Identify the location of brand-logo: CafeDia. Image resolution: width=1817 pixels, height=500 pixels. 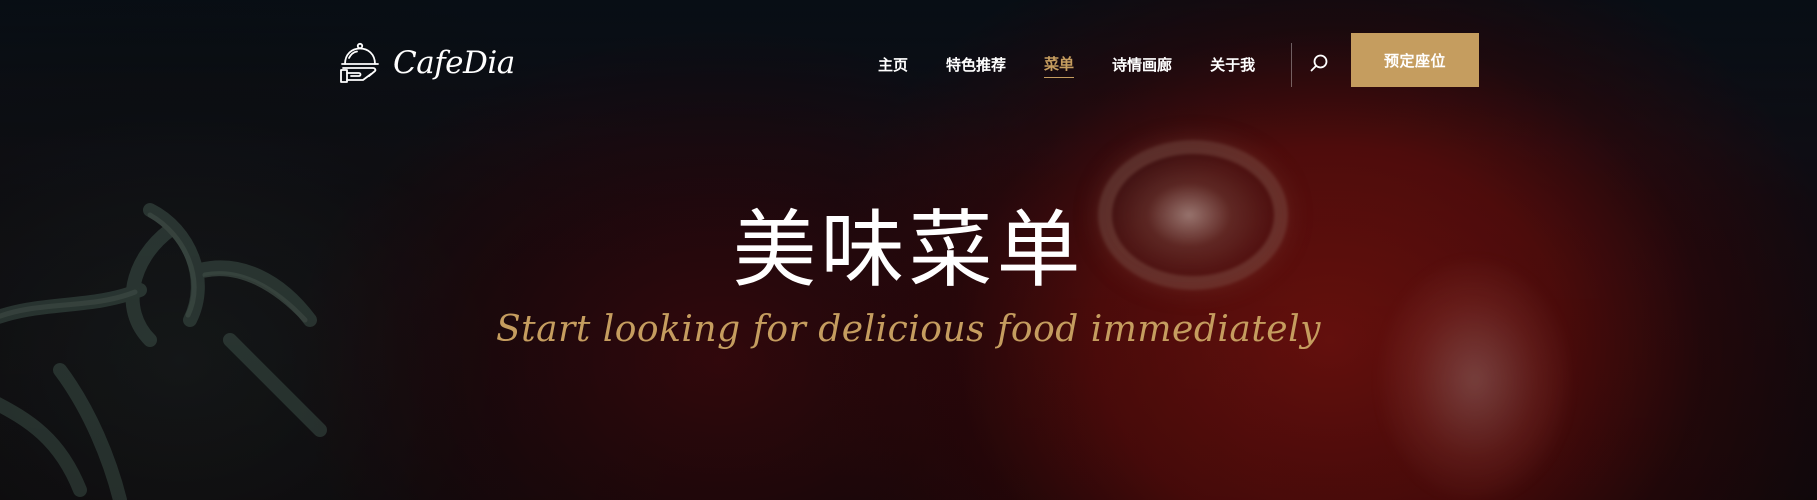
(426, 63).